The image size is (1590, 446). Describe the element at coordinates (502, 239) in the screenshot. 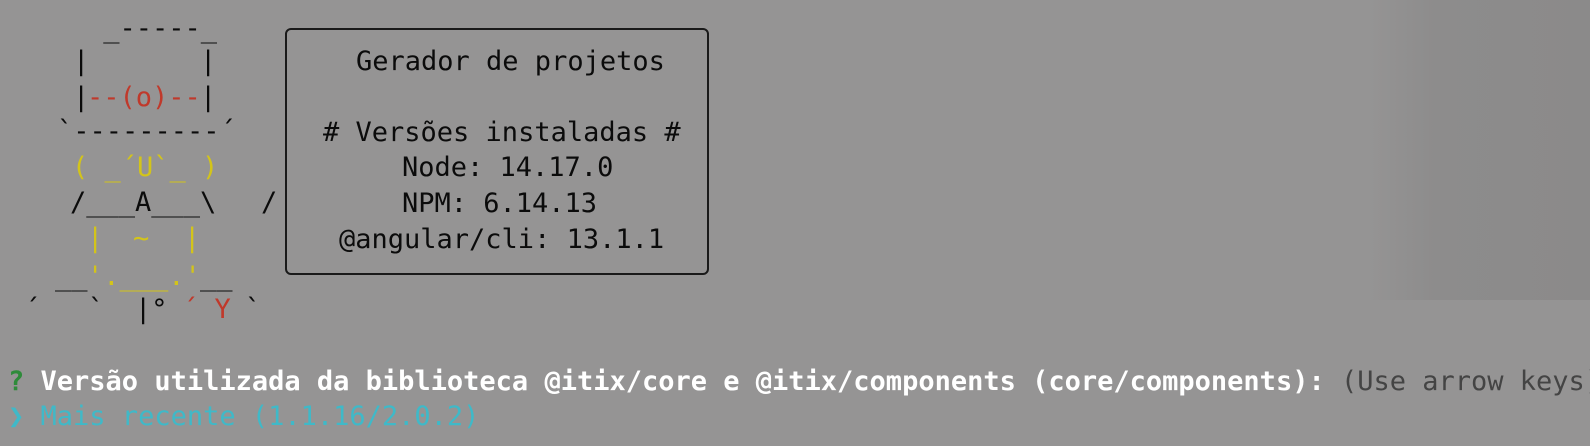

I see `angular-cli-version: @angular/cli: 13.1.1` at that location.